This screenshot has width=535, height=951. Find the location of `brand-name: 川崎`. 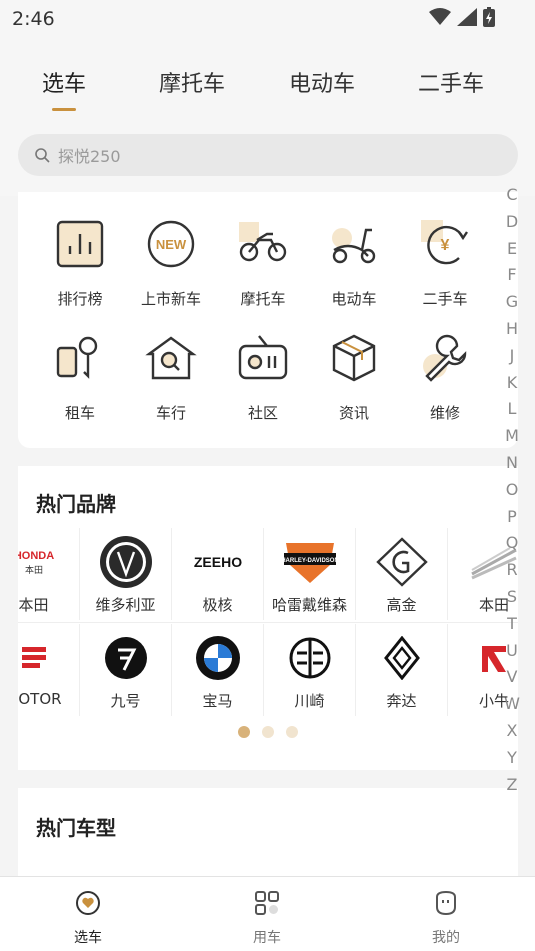

brand-name: 川崎 is located at coordinates (309, 701).